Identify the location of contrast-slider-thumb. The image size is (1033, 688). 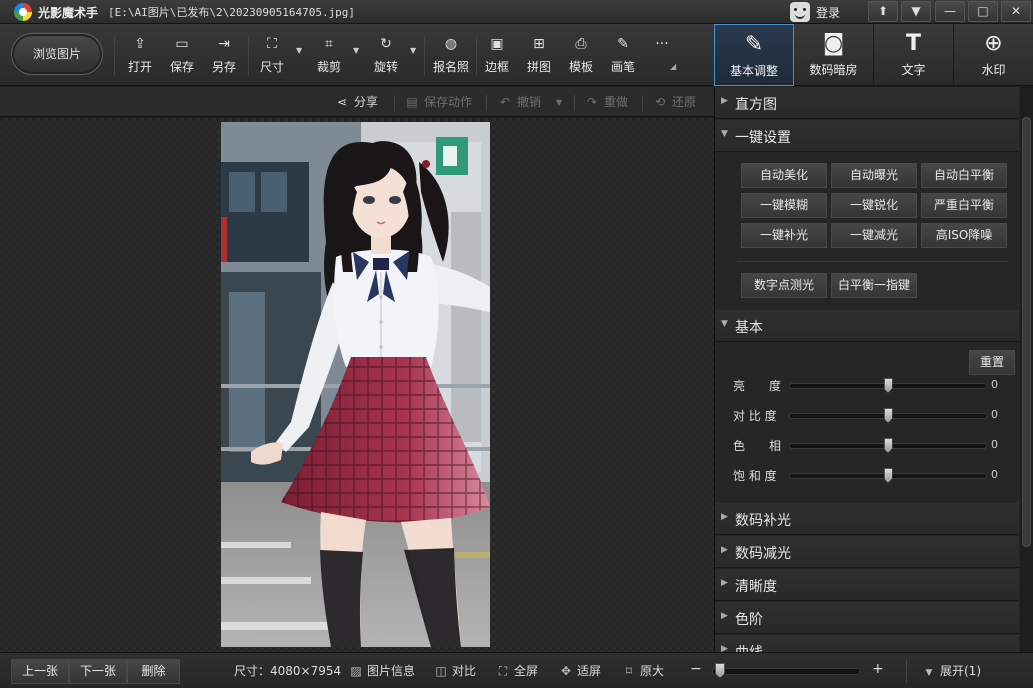
(888, 415).